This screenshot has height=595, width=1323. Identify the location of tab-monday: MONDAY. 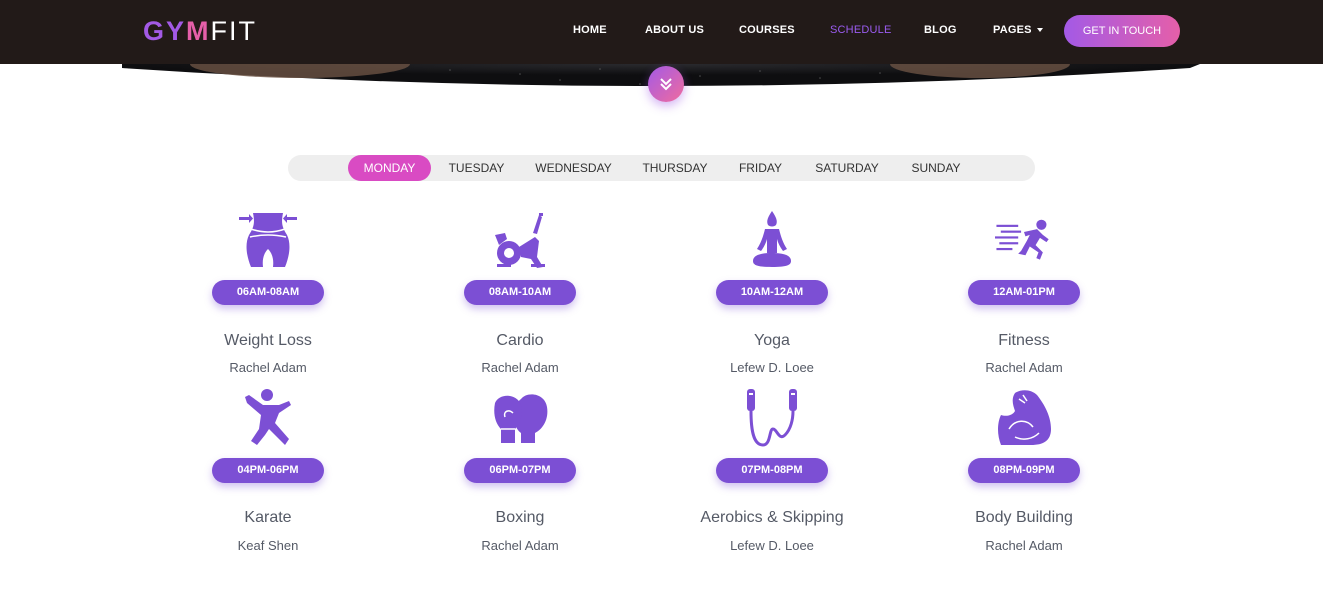
(389, 168).